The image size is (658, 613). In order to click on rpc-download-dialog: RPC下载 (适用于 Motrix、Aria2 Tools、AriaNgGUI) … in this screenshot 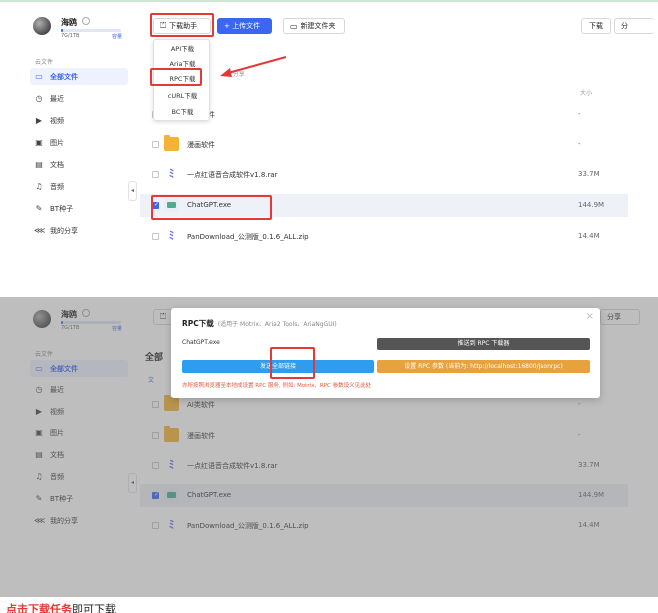, I will do `click(385, 353)`.